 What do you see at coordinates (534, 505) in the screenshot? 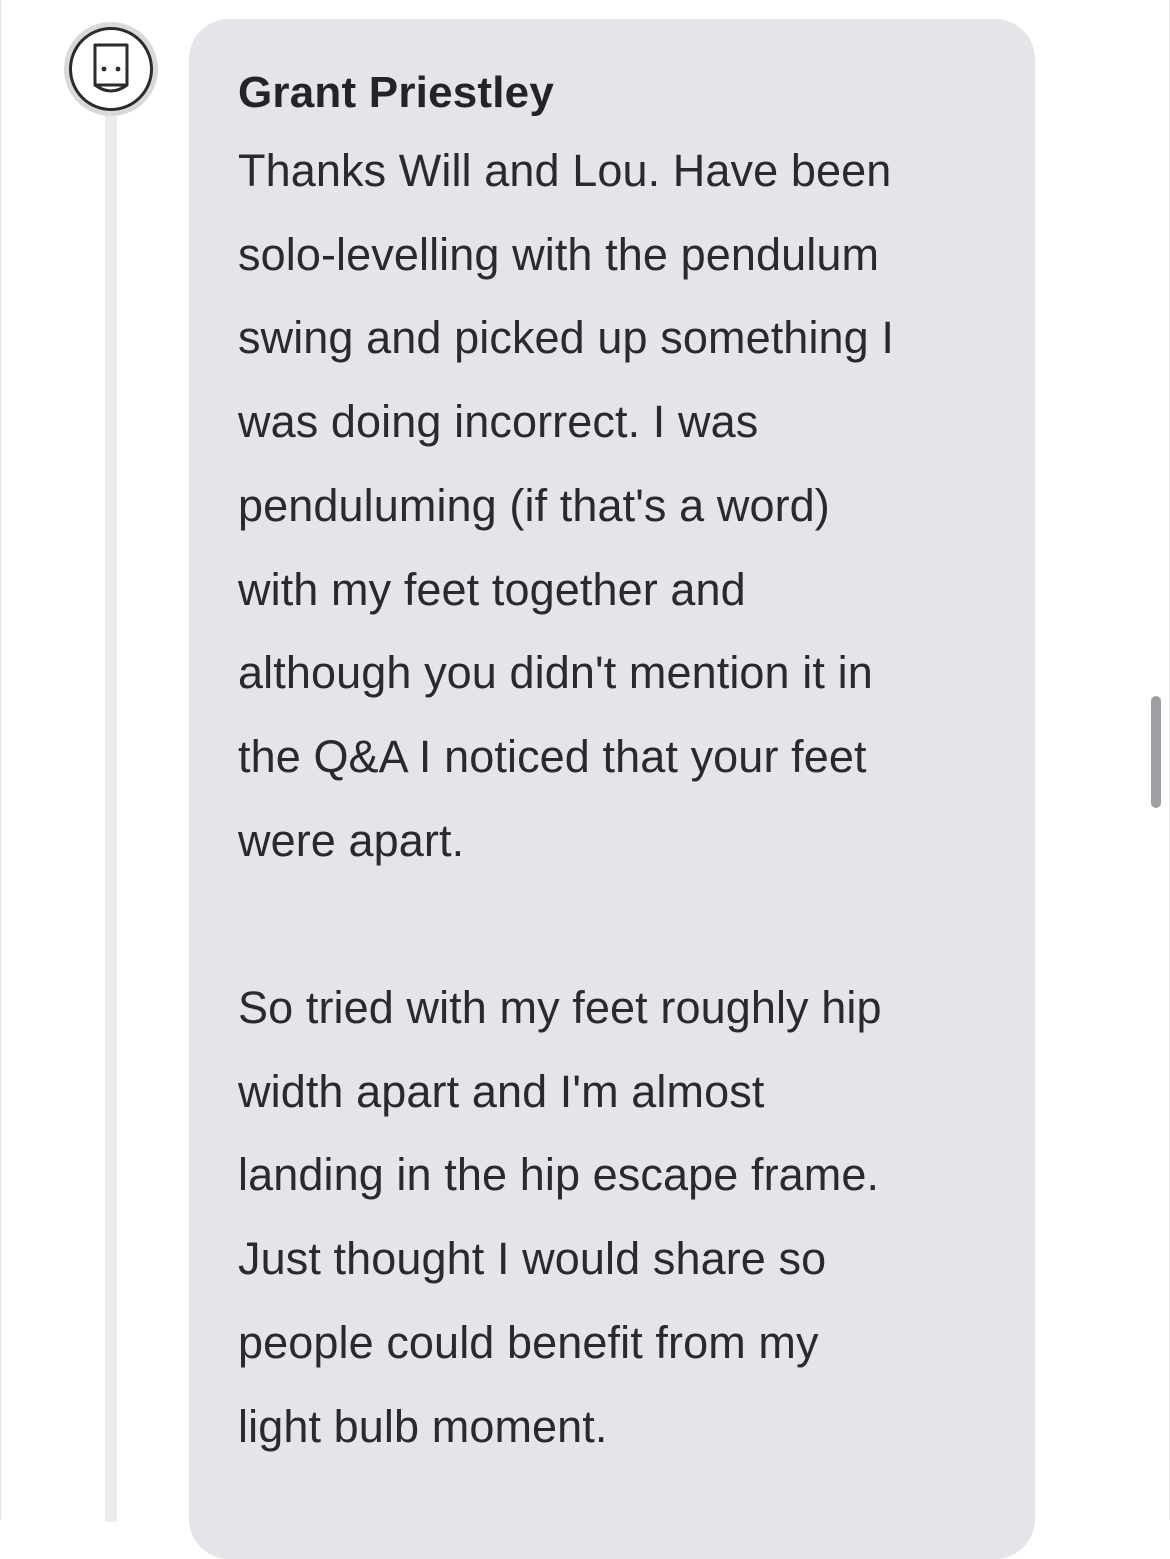
I see `comment-line: penduluming (if that's a word)` at bounding box center [534, 505].